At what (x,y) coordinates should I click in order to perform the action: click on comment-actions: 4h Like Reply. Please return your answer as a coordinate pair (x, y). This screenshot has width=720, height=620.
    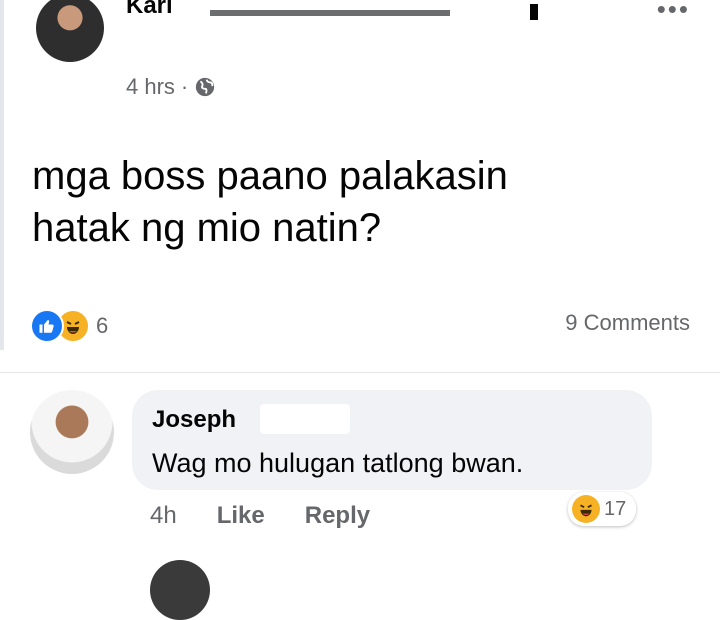
    Looking at the image, I should click on (260, 516).